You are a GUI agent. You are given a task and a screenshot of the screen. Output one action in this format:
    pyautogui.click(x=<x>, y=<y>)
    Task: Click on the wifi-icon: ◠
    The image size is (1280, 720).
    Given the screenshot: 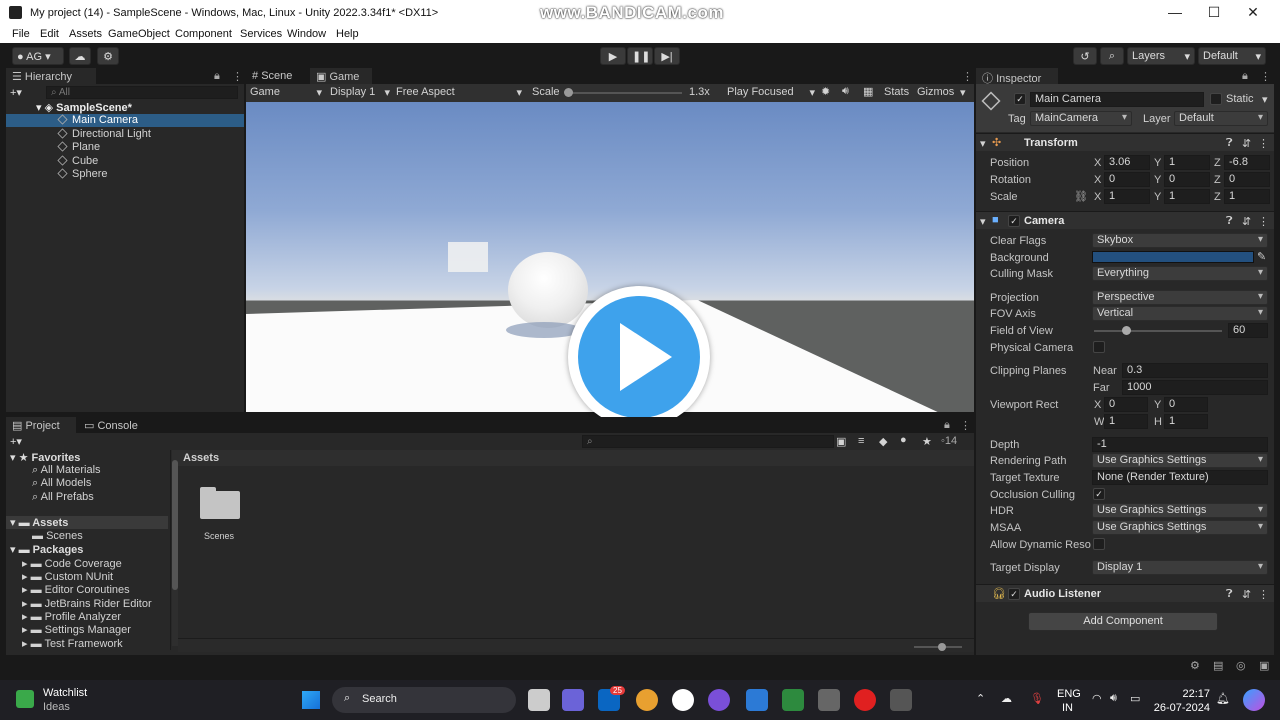 What is the action you would take?
    pyautogui.click(x=1097, y=698)
    